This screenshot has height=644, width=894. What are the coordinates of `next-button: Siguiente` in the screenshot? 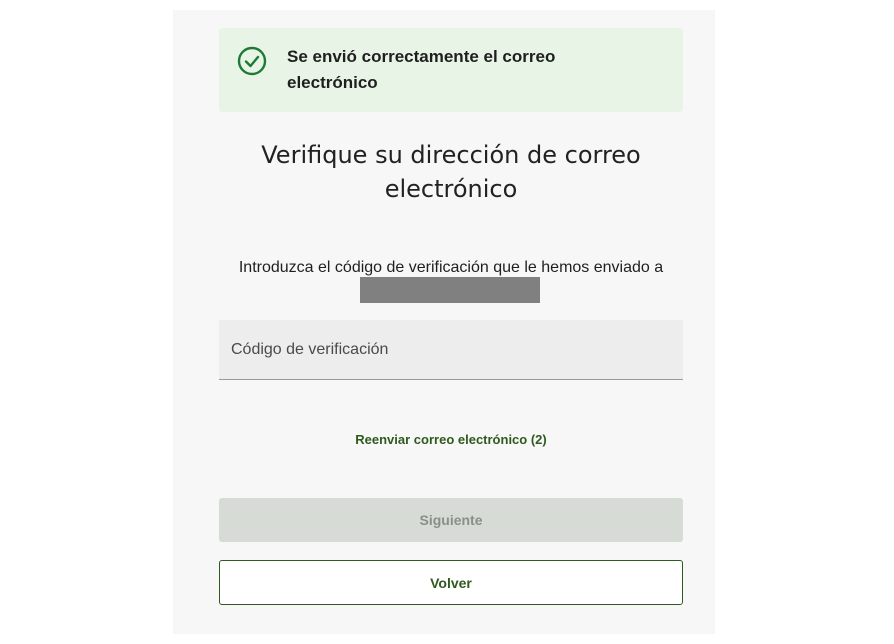 It's located at (451, 520).